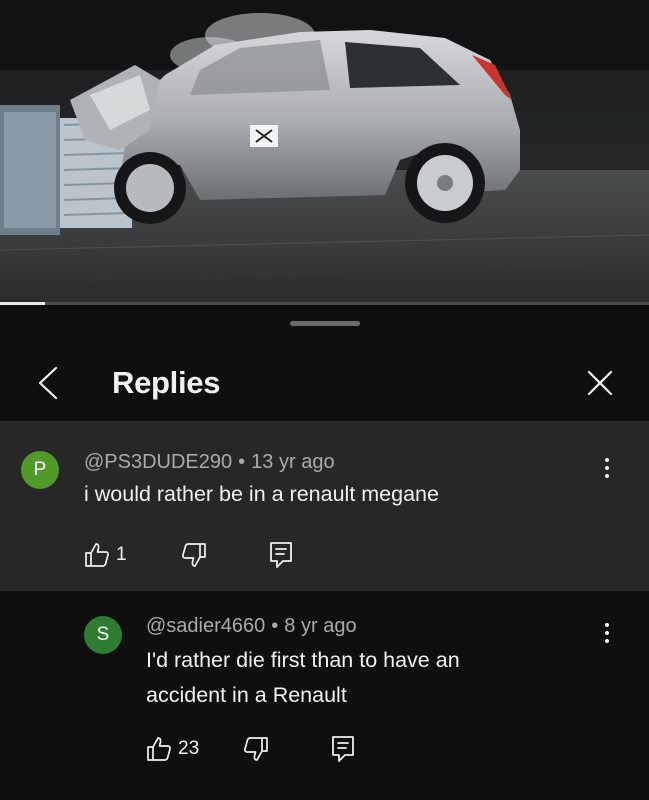 The image size is (649, 800). Describe the element at coordinates (40, 470) in the screenshot. I see `avatar: P` at that location.